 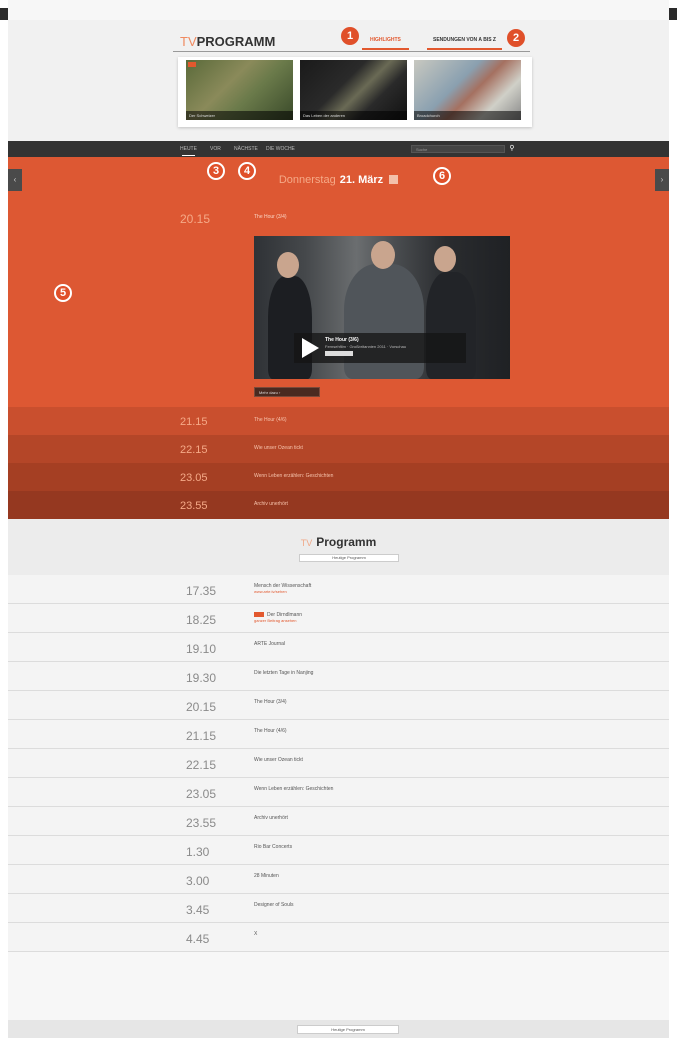 What do you see at coordinates (342, 340) in the screenshot?
I see `player-title: The Hour (3/6)` at bounding box center [342, 340].